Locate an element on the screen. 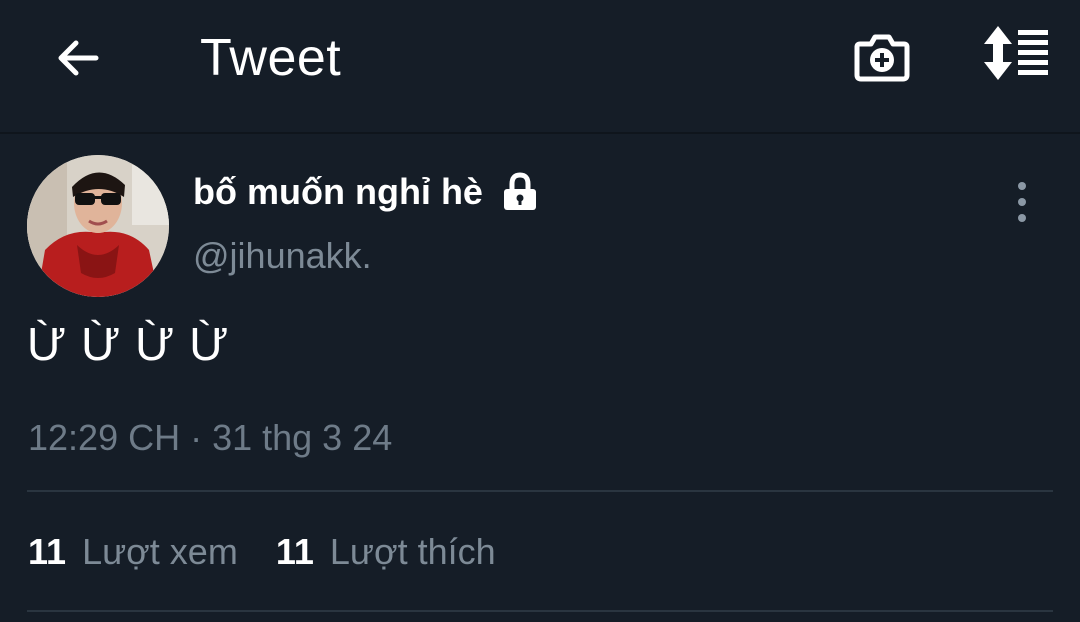 This screenshot has width=1080, height=622. camera-button is located at coordinates (882, 56).